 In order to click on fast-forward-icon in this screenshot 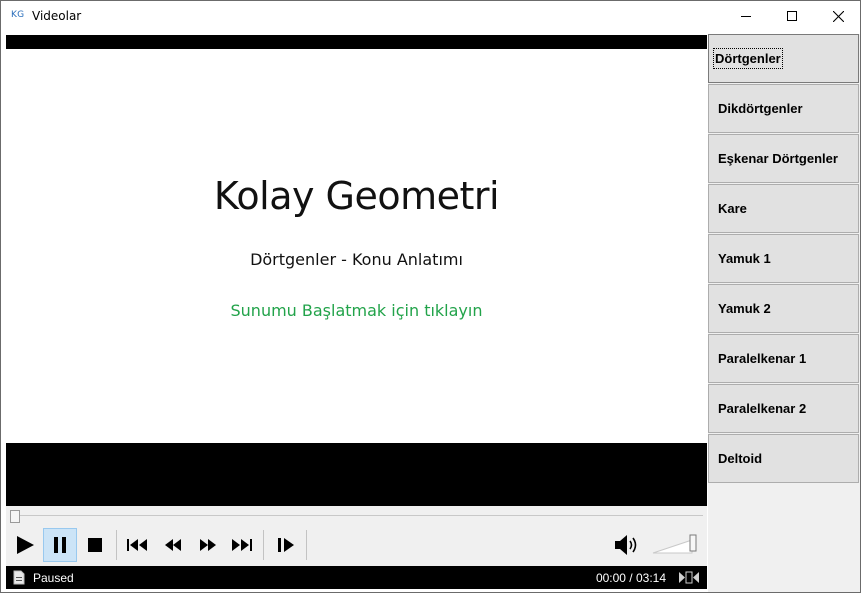, I will do `click(208, 545)`.